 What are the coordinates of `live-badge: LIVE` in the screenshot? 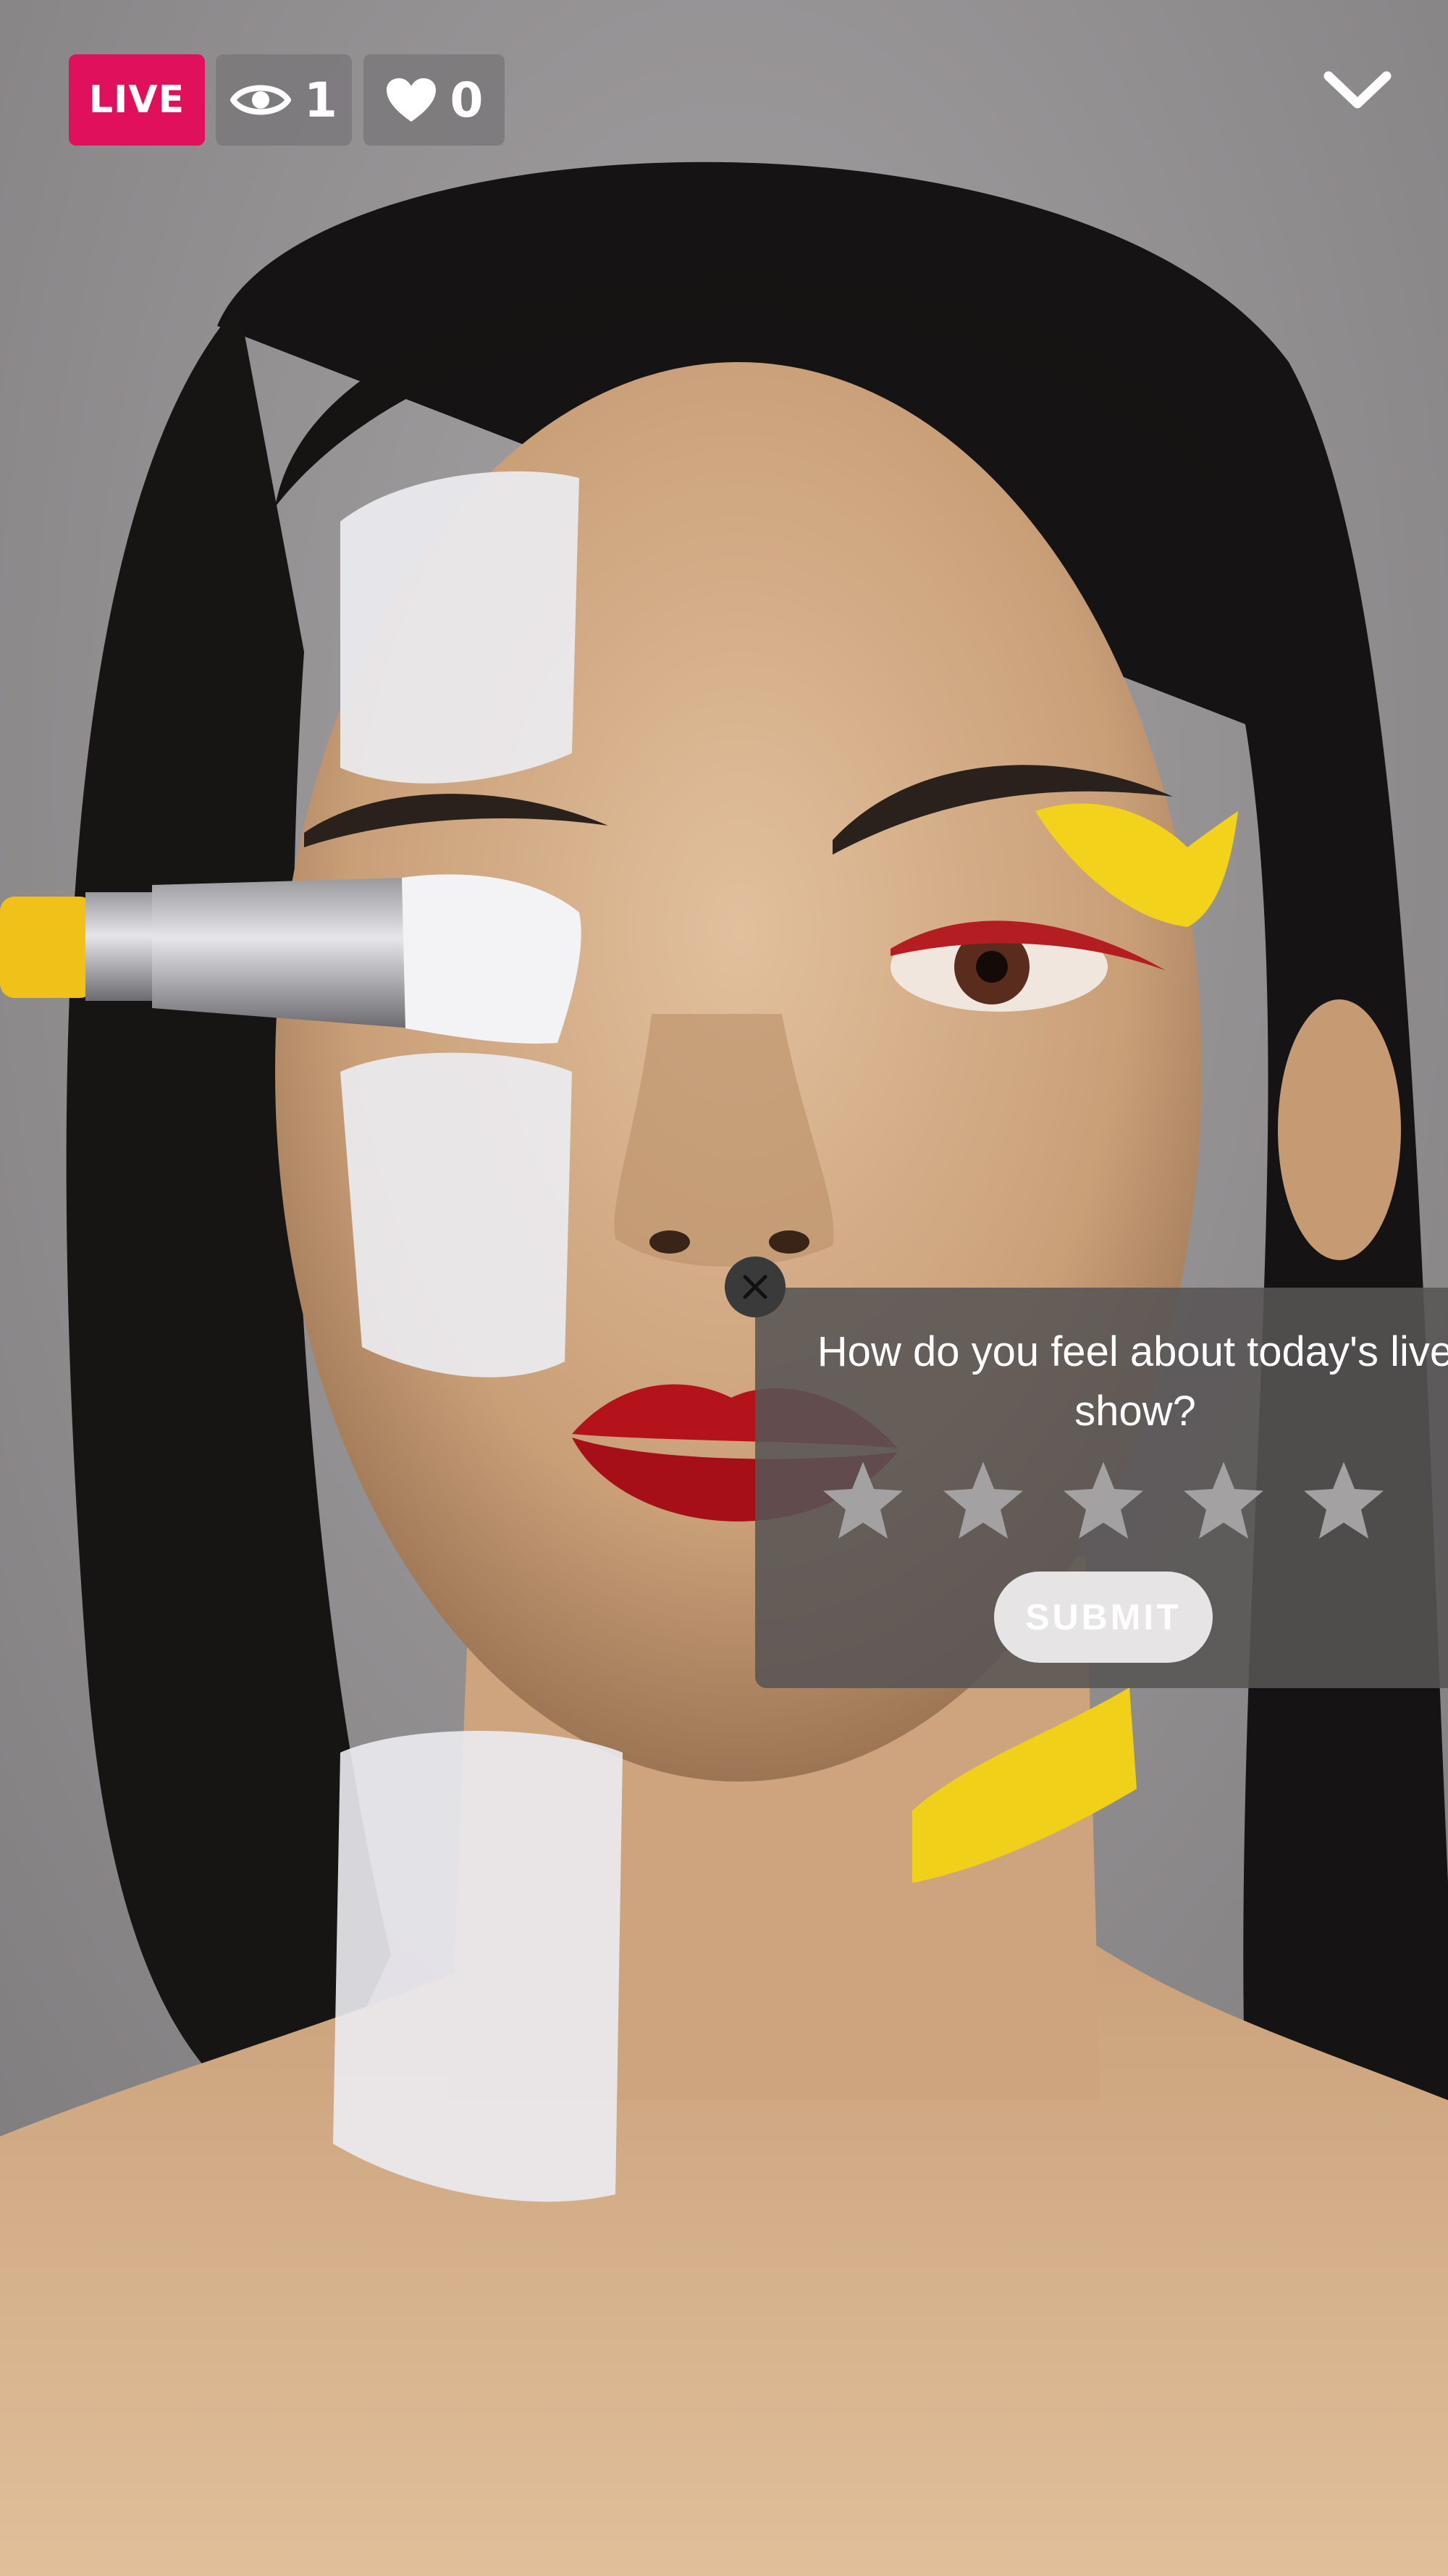 It's located at (137, 100).